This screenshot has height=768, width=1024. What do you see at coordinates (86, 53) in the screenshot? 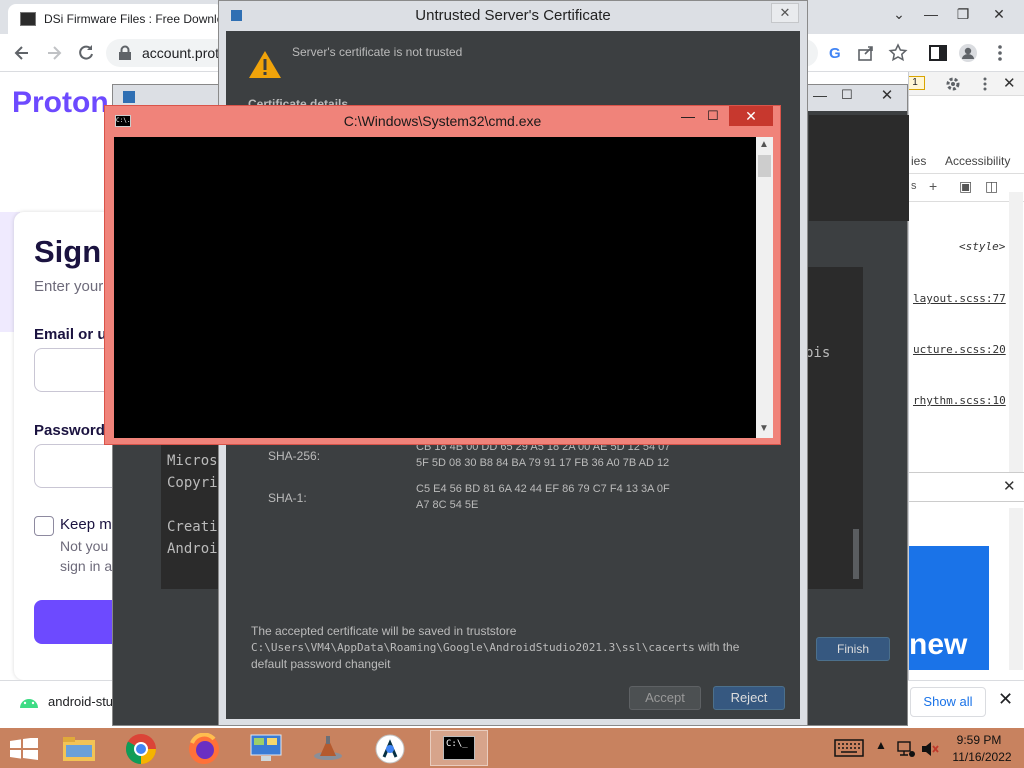
I see `reload-icon` at bounding box center [86, 53].